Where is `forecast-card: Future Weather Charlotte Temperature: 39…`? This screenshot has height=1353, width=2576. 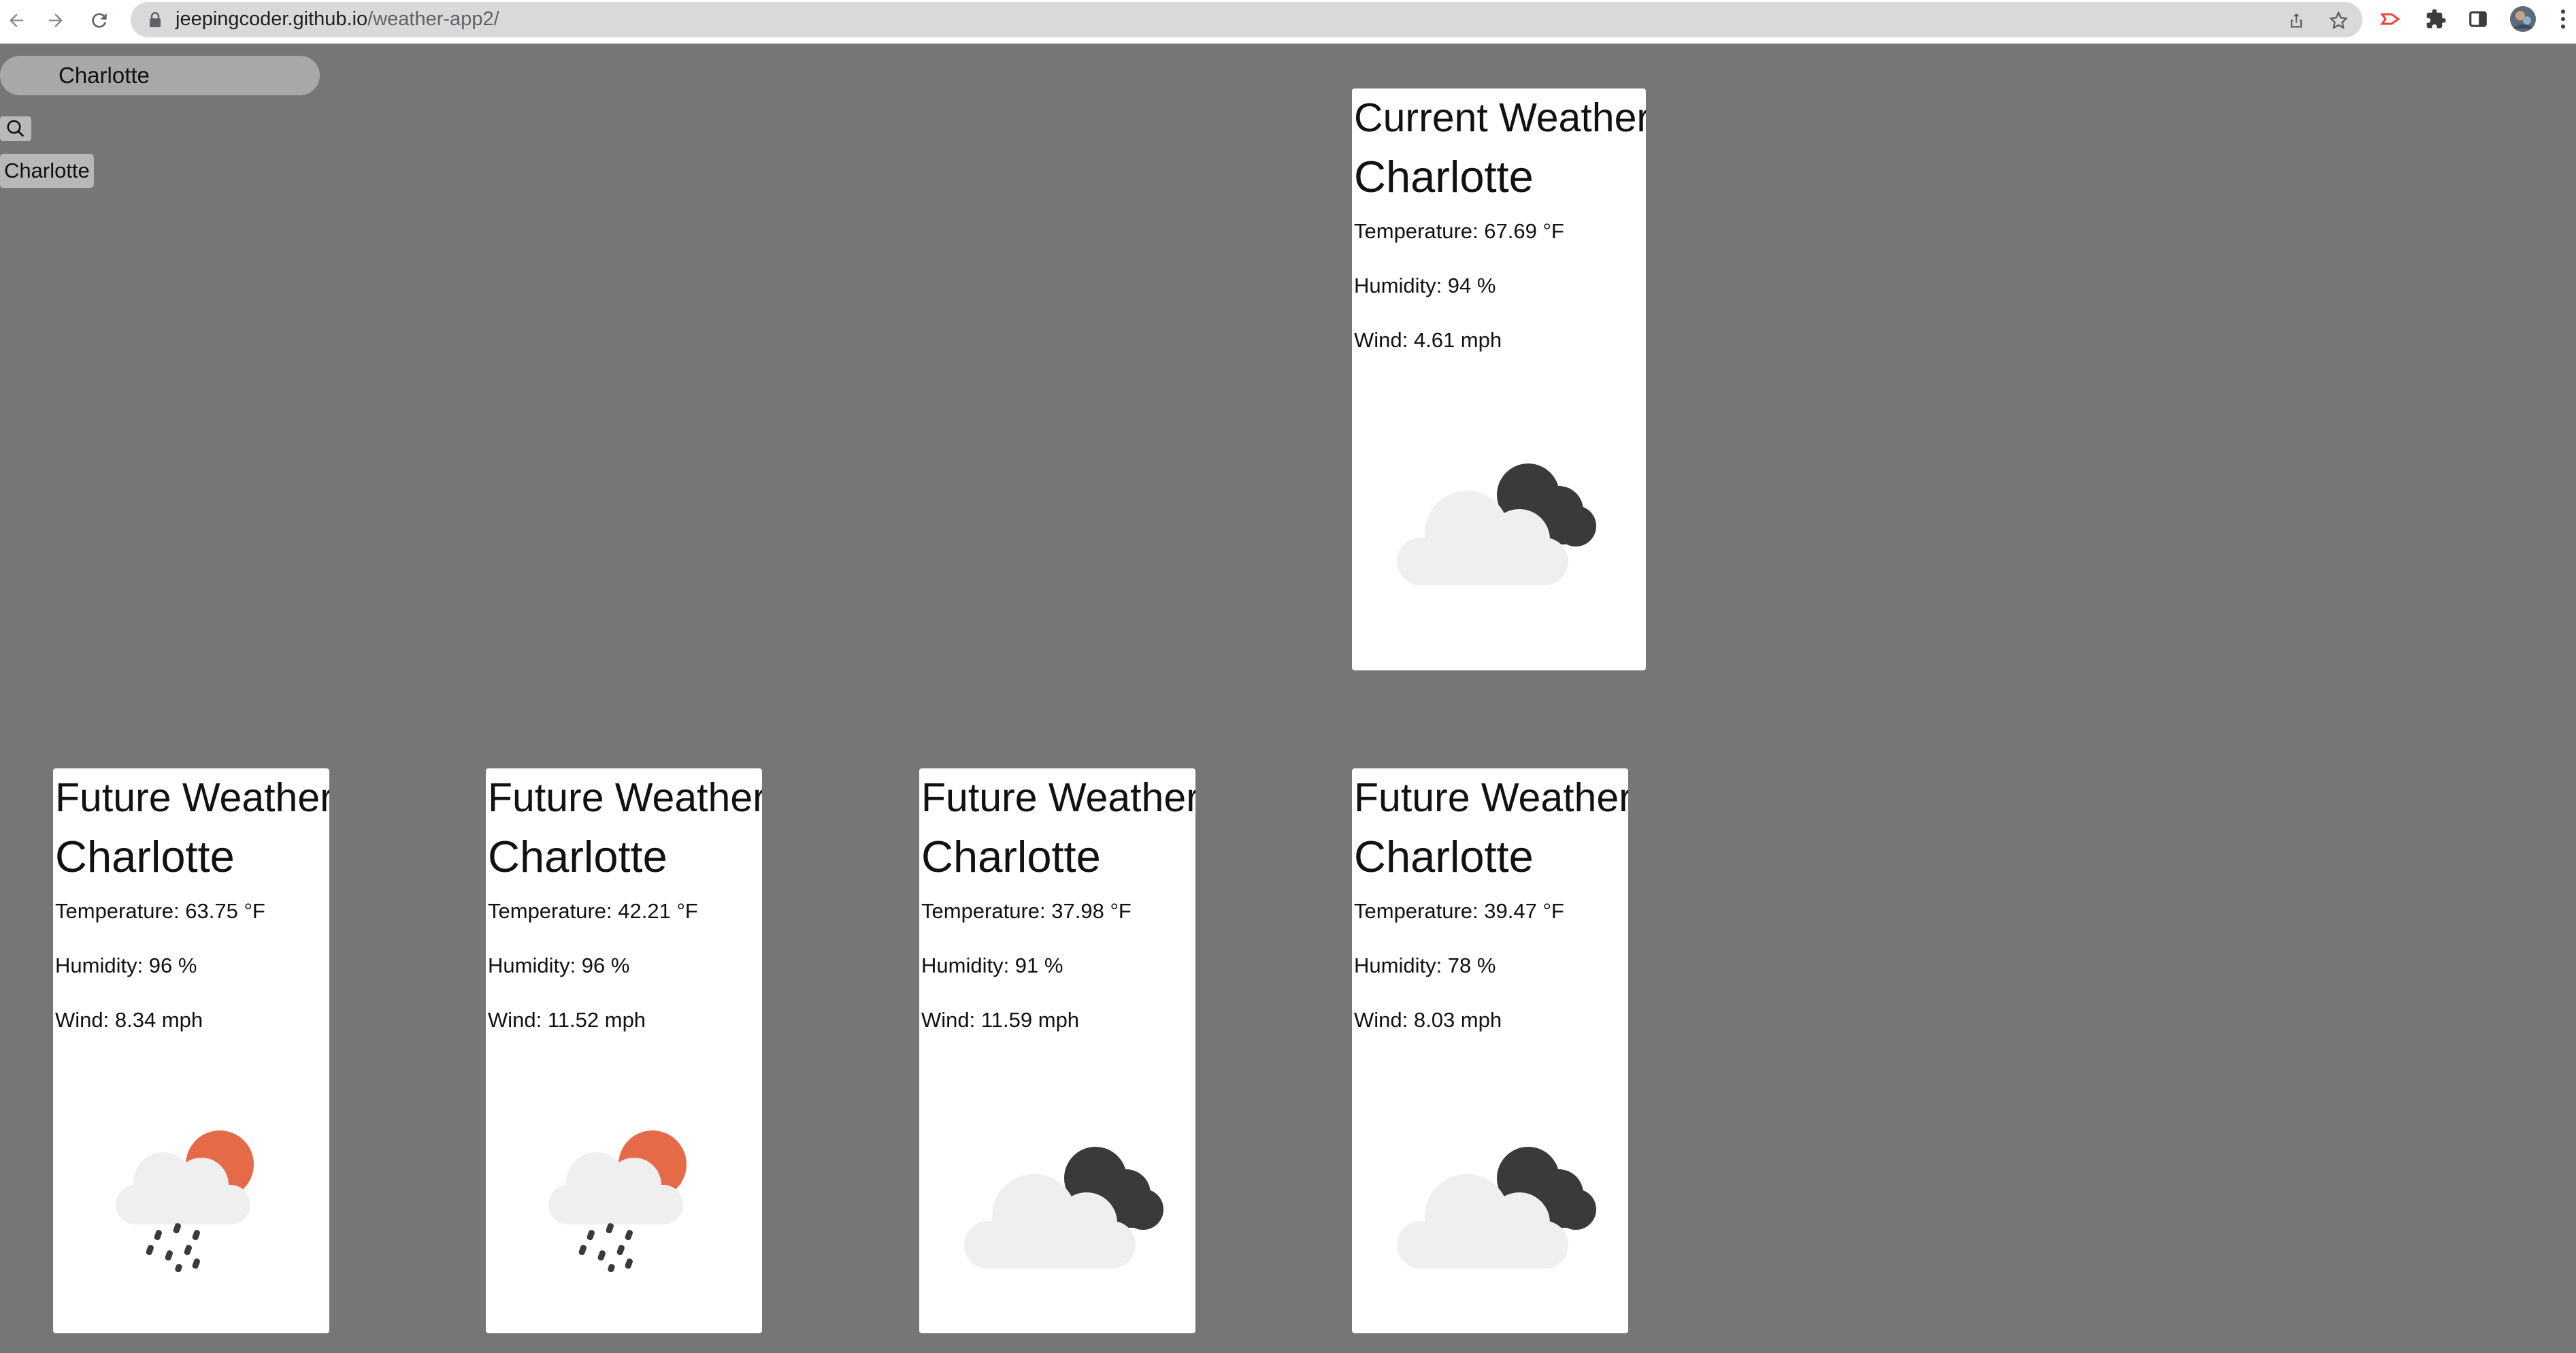 forecast-card: Future Weather Charlotte Temperature: 39… is located at coordinates (1490, 1050).